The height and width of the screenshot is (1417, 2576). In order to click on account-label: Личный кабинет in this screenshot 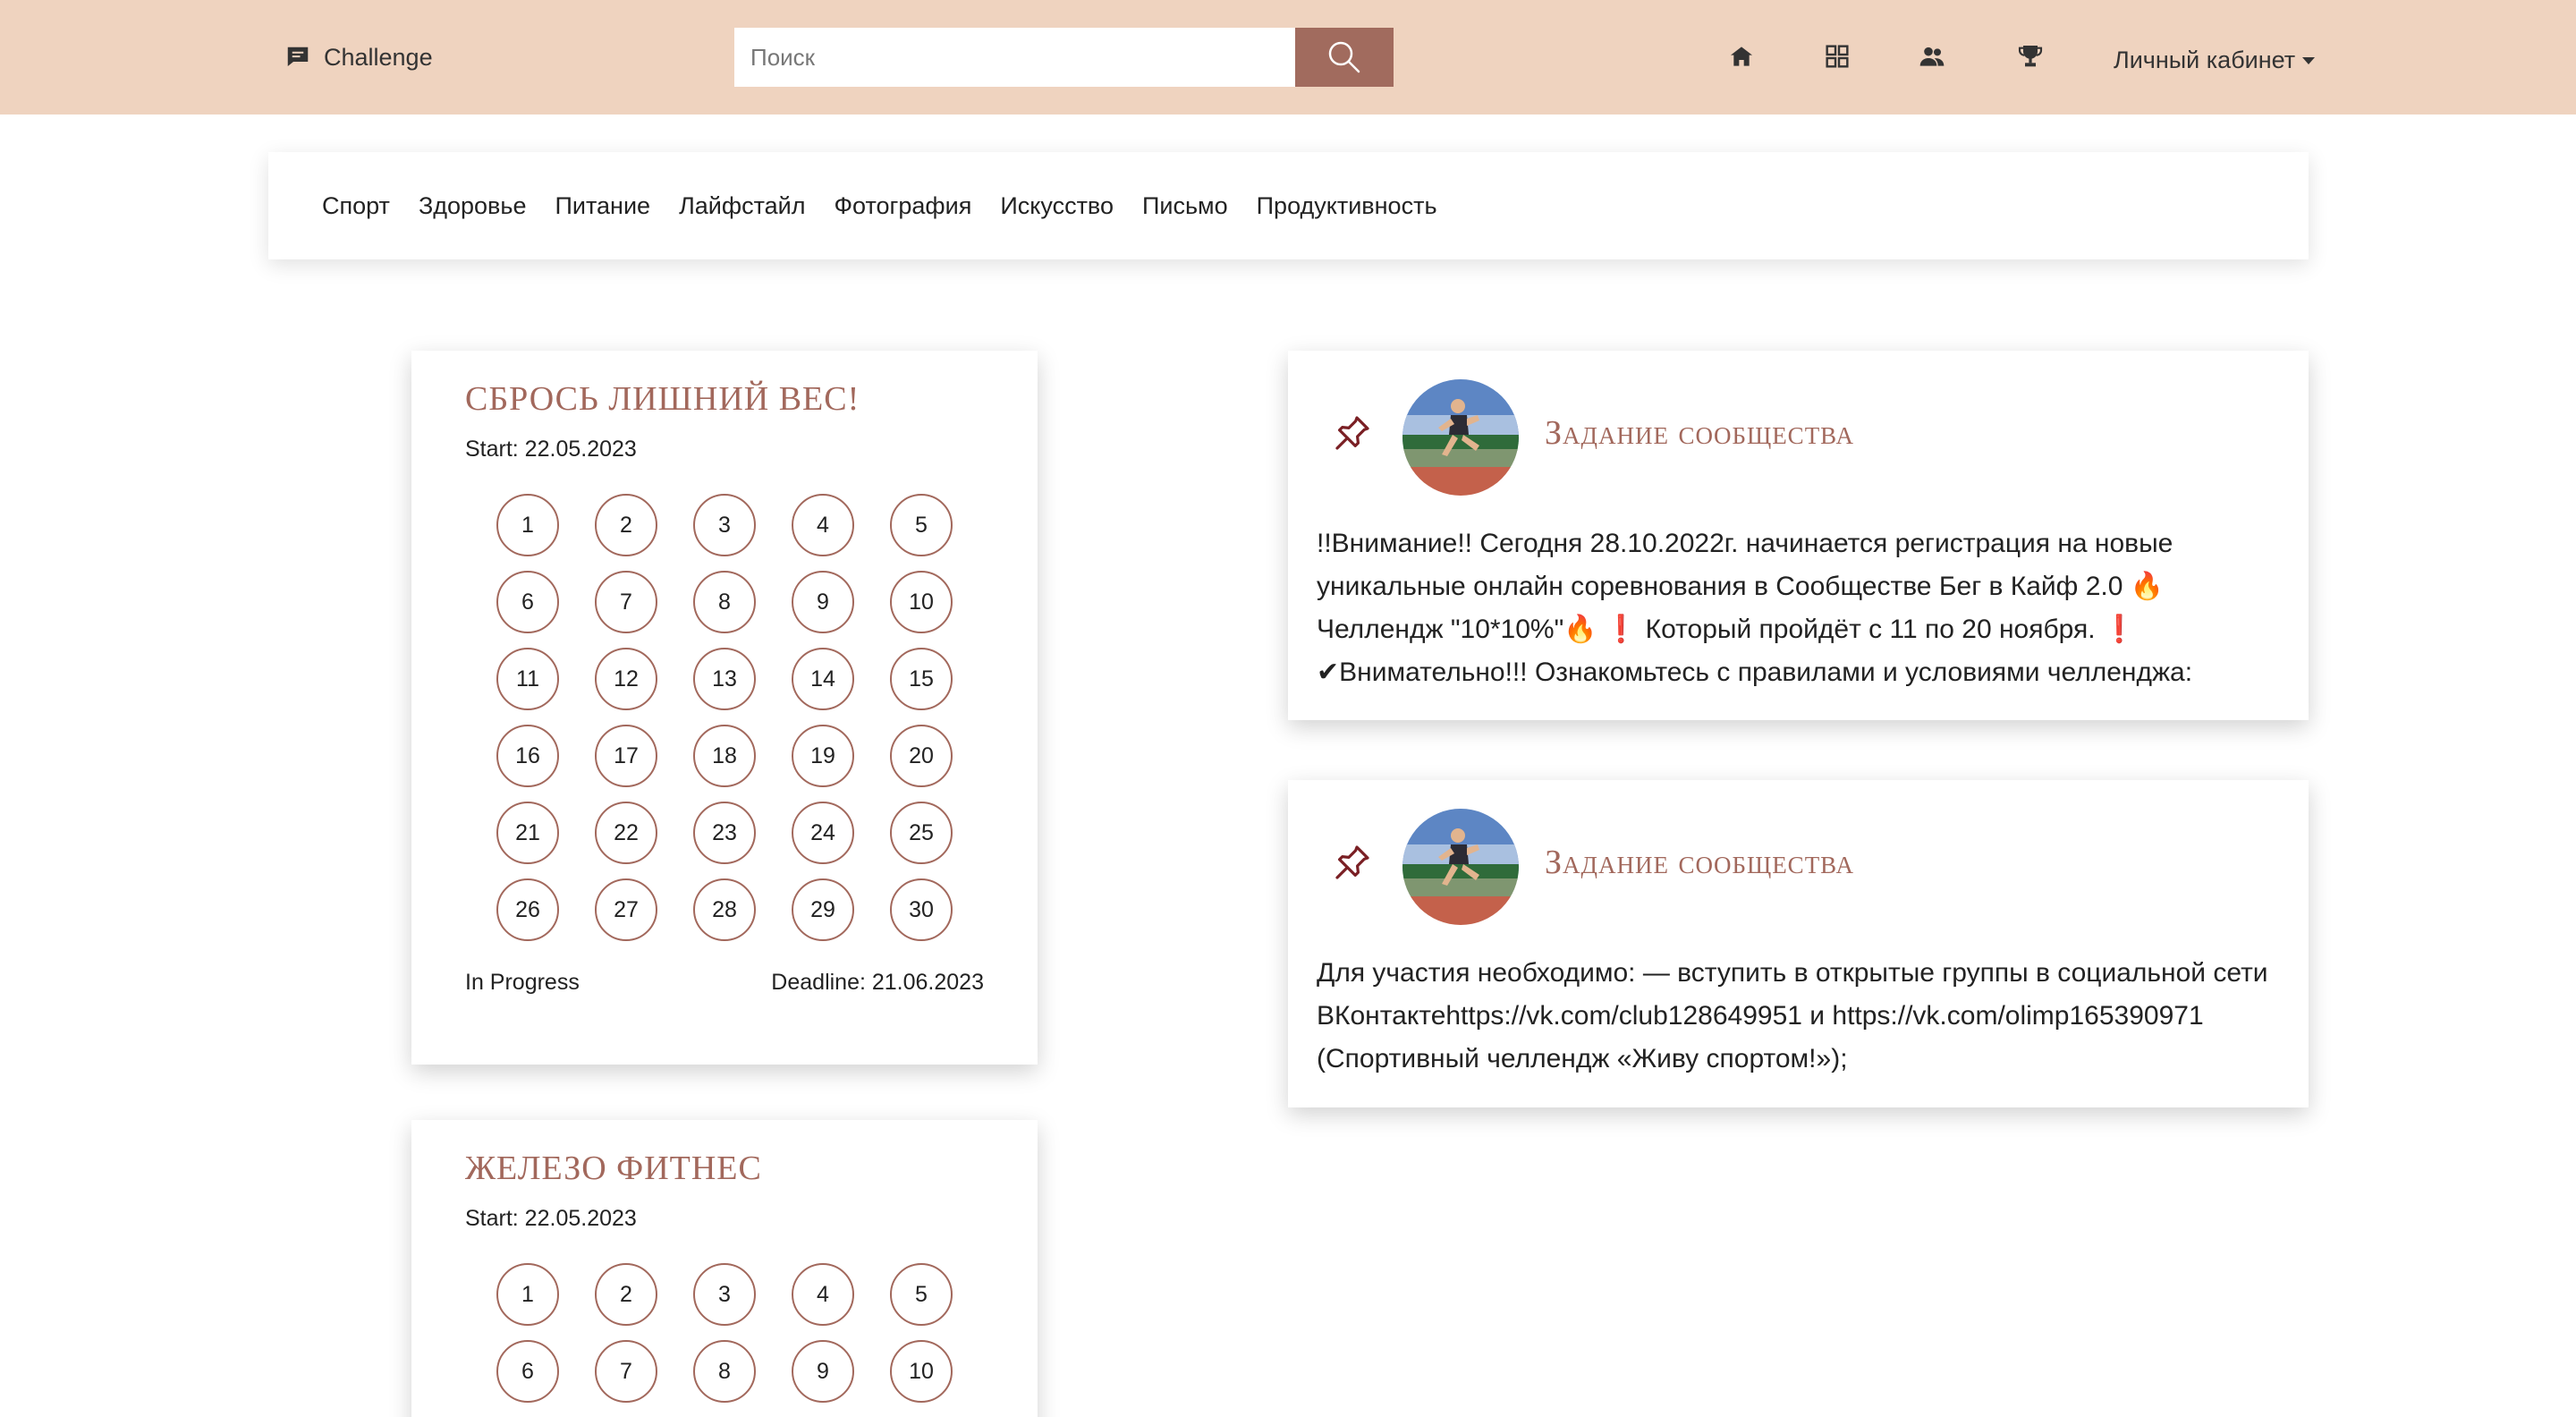, I will do `click(2205, 60)`.